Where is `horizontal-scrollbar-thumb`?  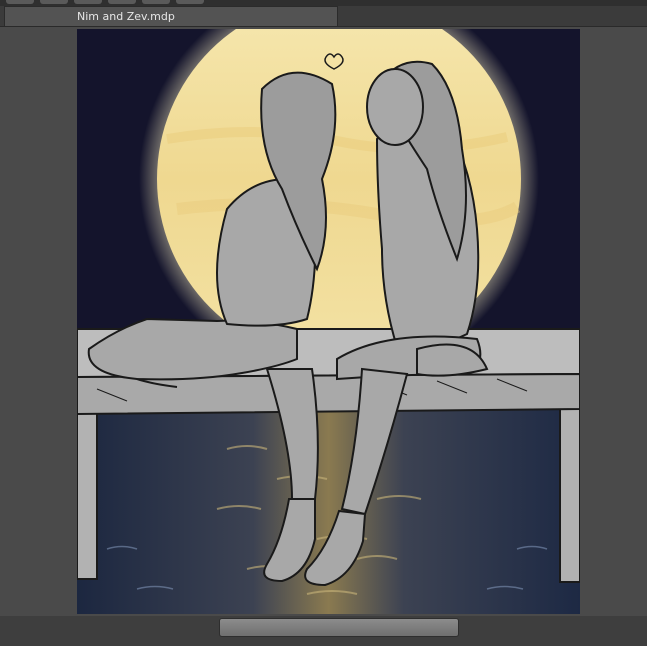 horizontal-scrollbar-thumb is located at coordinates (339, 627).